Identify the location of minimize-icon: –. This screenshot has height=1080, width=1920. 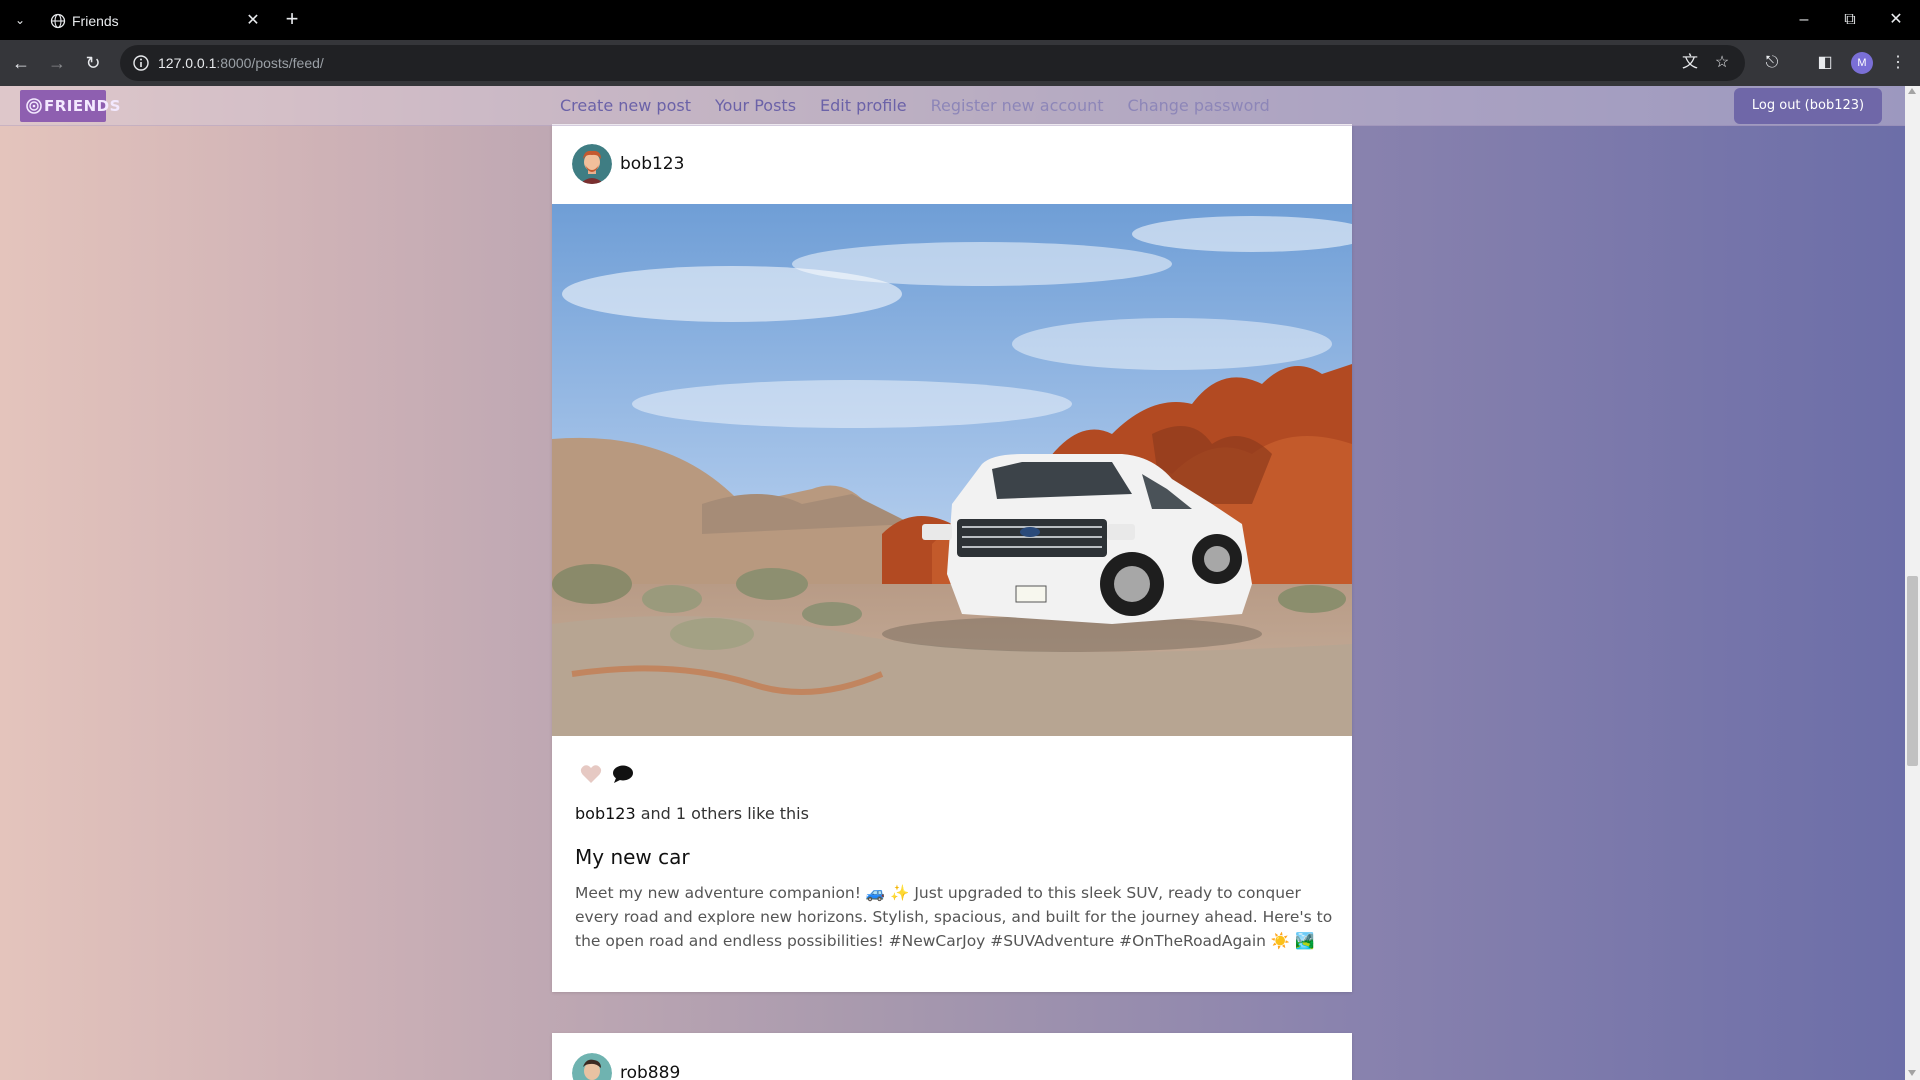
(1804, 20).